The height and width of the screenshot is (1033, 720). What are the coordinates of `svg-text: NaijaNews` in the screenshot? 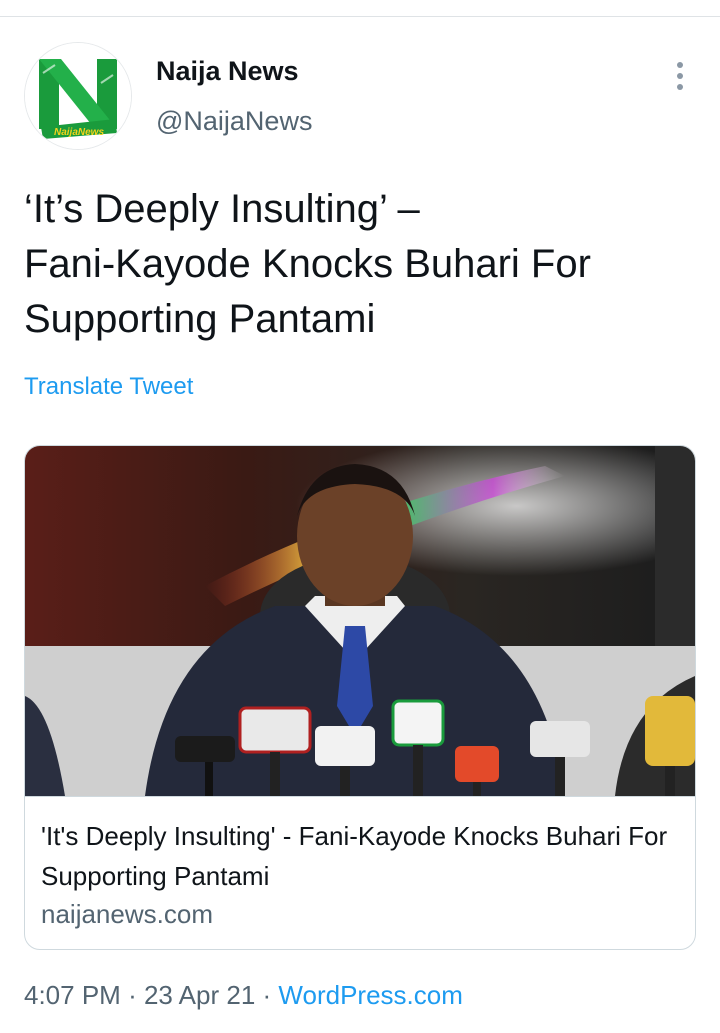 It's located at (79, 132).